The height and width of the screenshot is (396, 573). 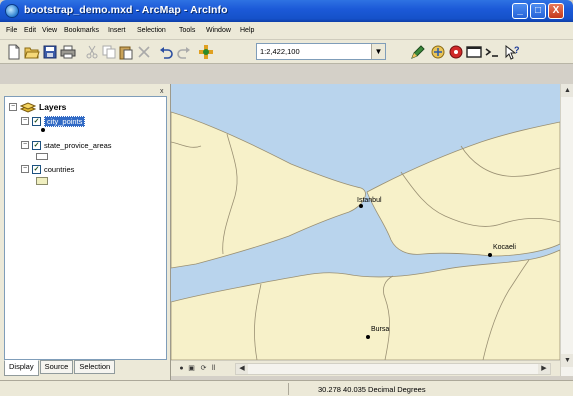 What do you see at coordinates (151, 30) in the screenshot?
I see `menu-selection: Selection` at bounding box center [151, 30].